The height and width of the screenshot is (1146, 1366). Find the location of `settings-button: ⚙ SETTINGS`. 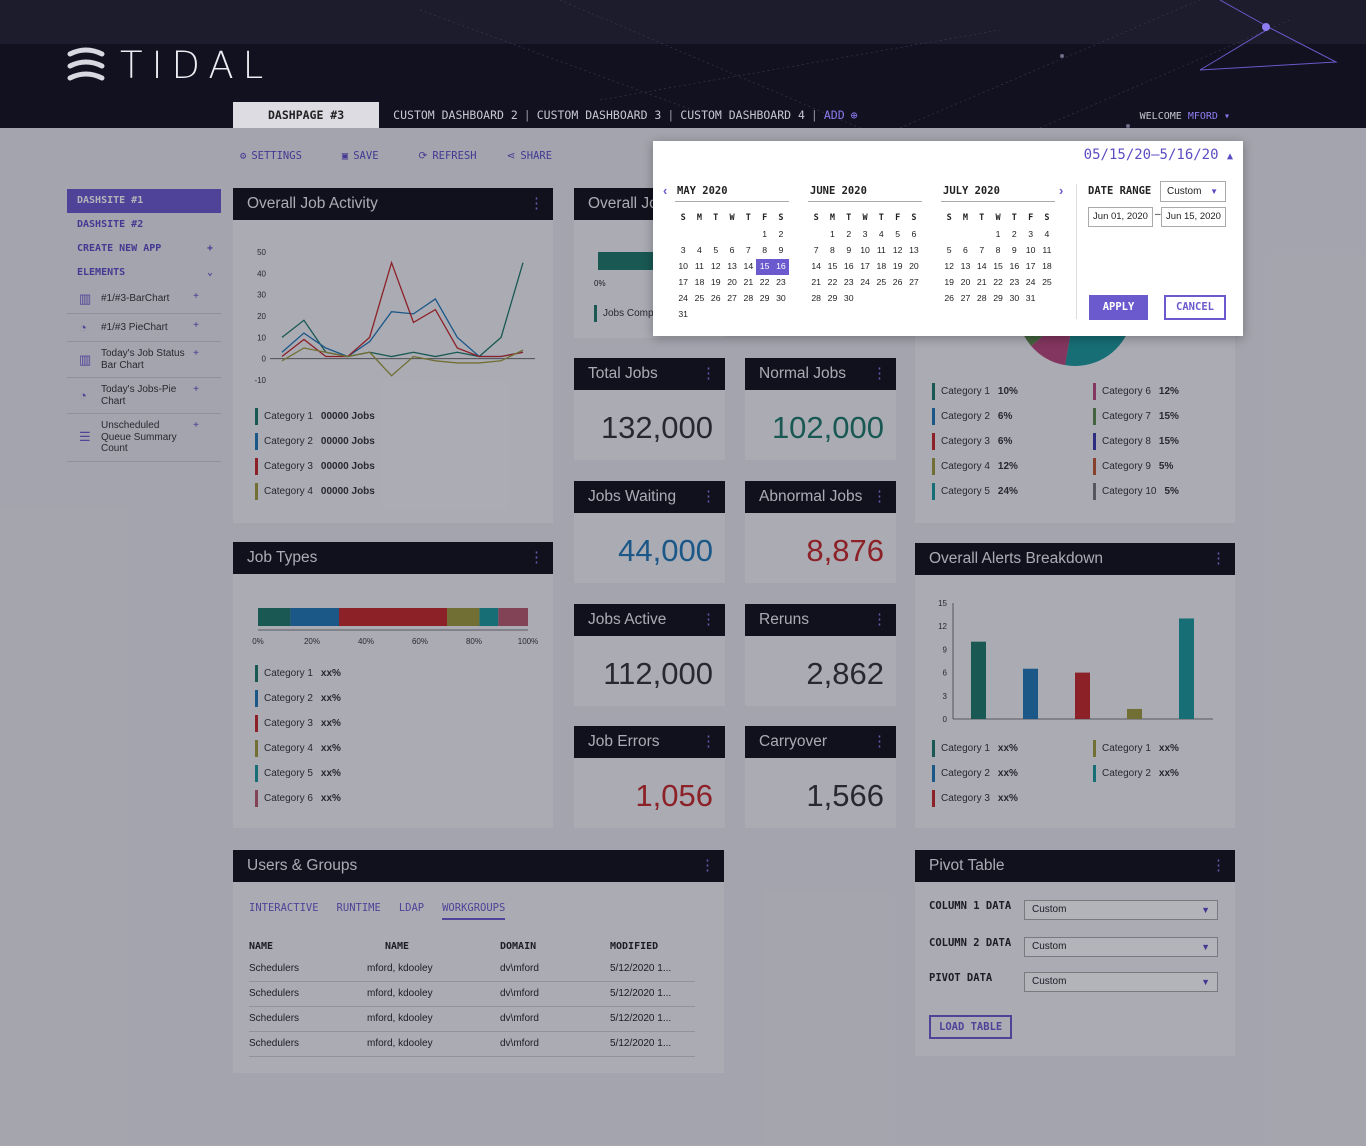

settings-button: ⚙ SETTINGS is located at coordinates (271, 156).